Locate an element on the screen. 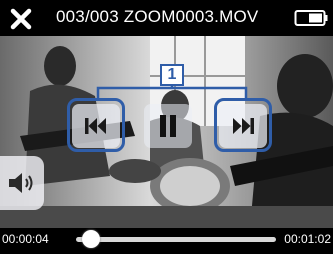  seek-knob is located at coordinates (91, 239).